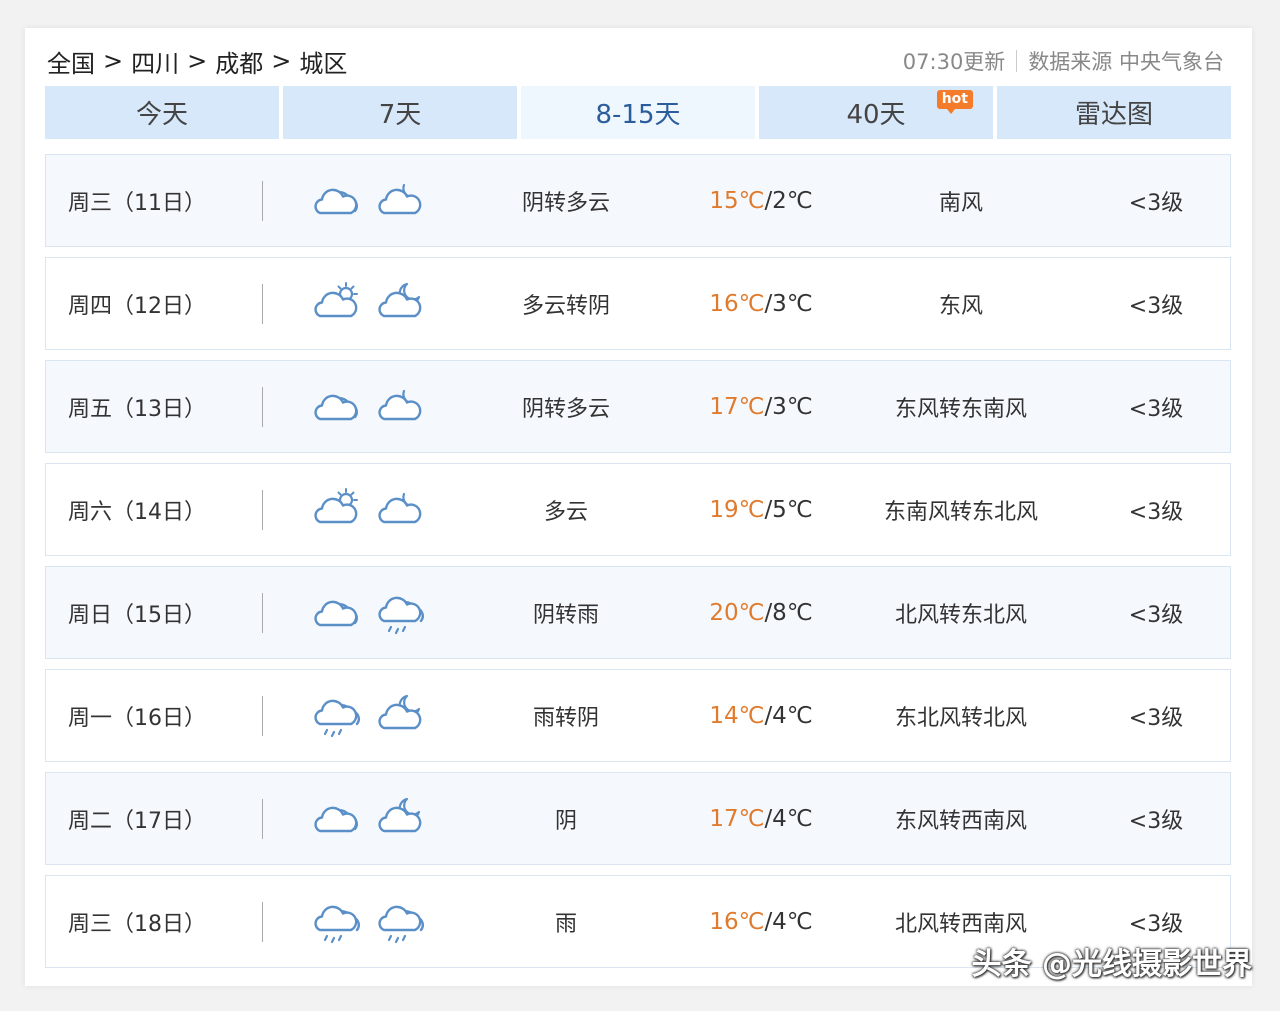 The image size is (1280, 1011). What do you see at coordinates (737, 715) in the screenshot?
I see `high-temp: 14℃` at bounding box center [737, 715].